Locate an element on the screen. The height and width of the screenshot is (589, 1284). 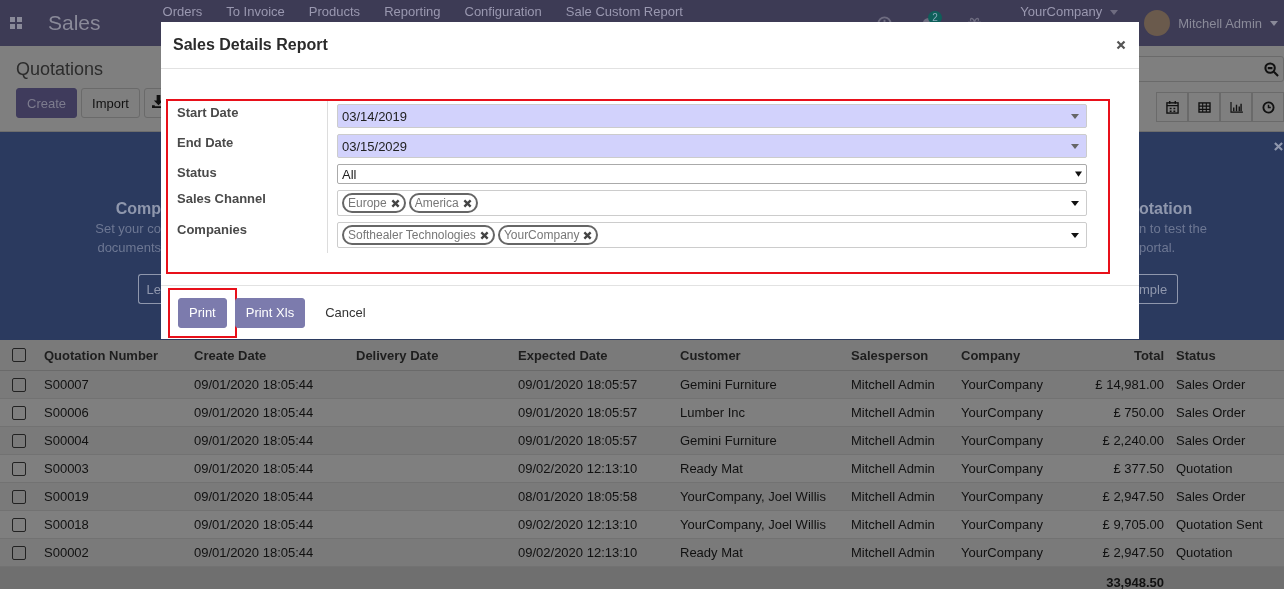
tag-chip: Softhealer Technologies is located at coordinates (418, 235).